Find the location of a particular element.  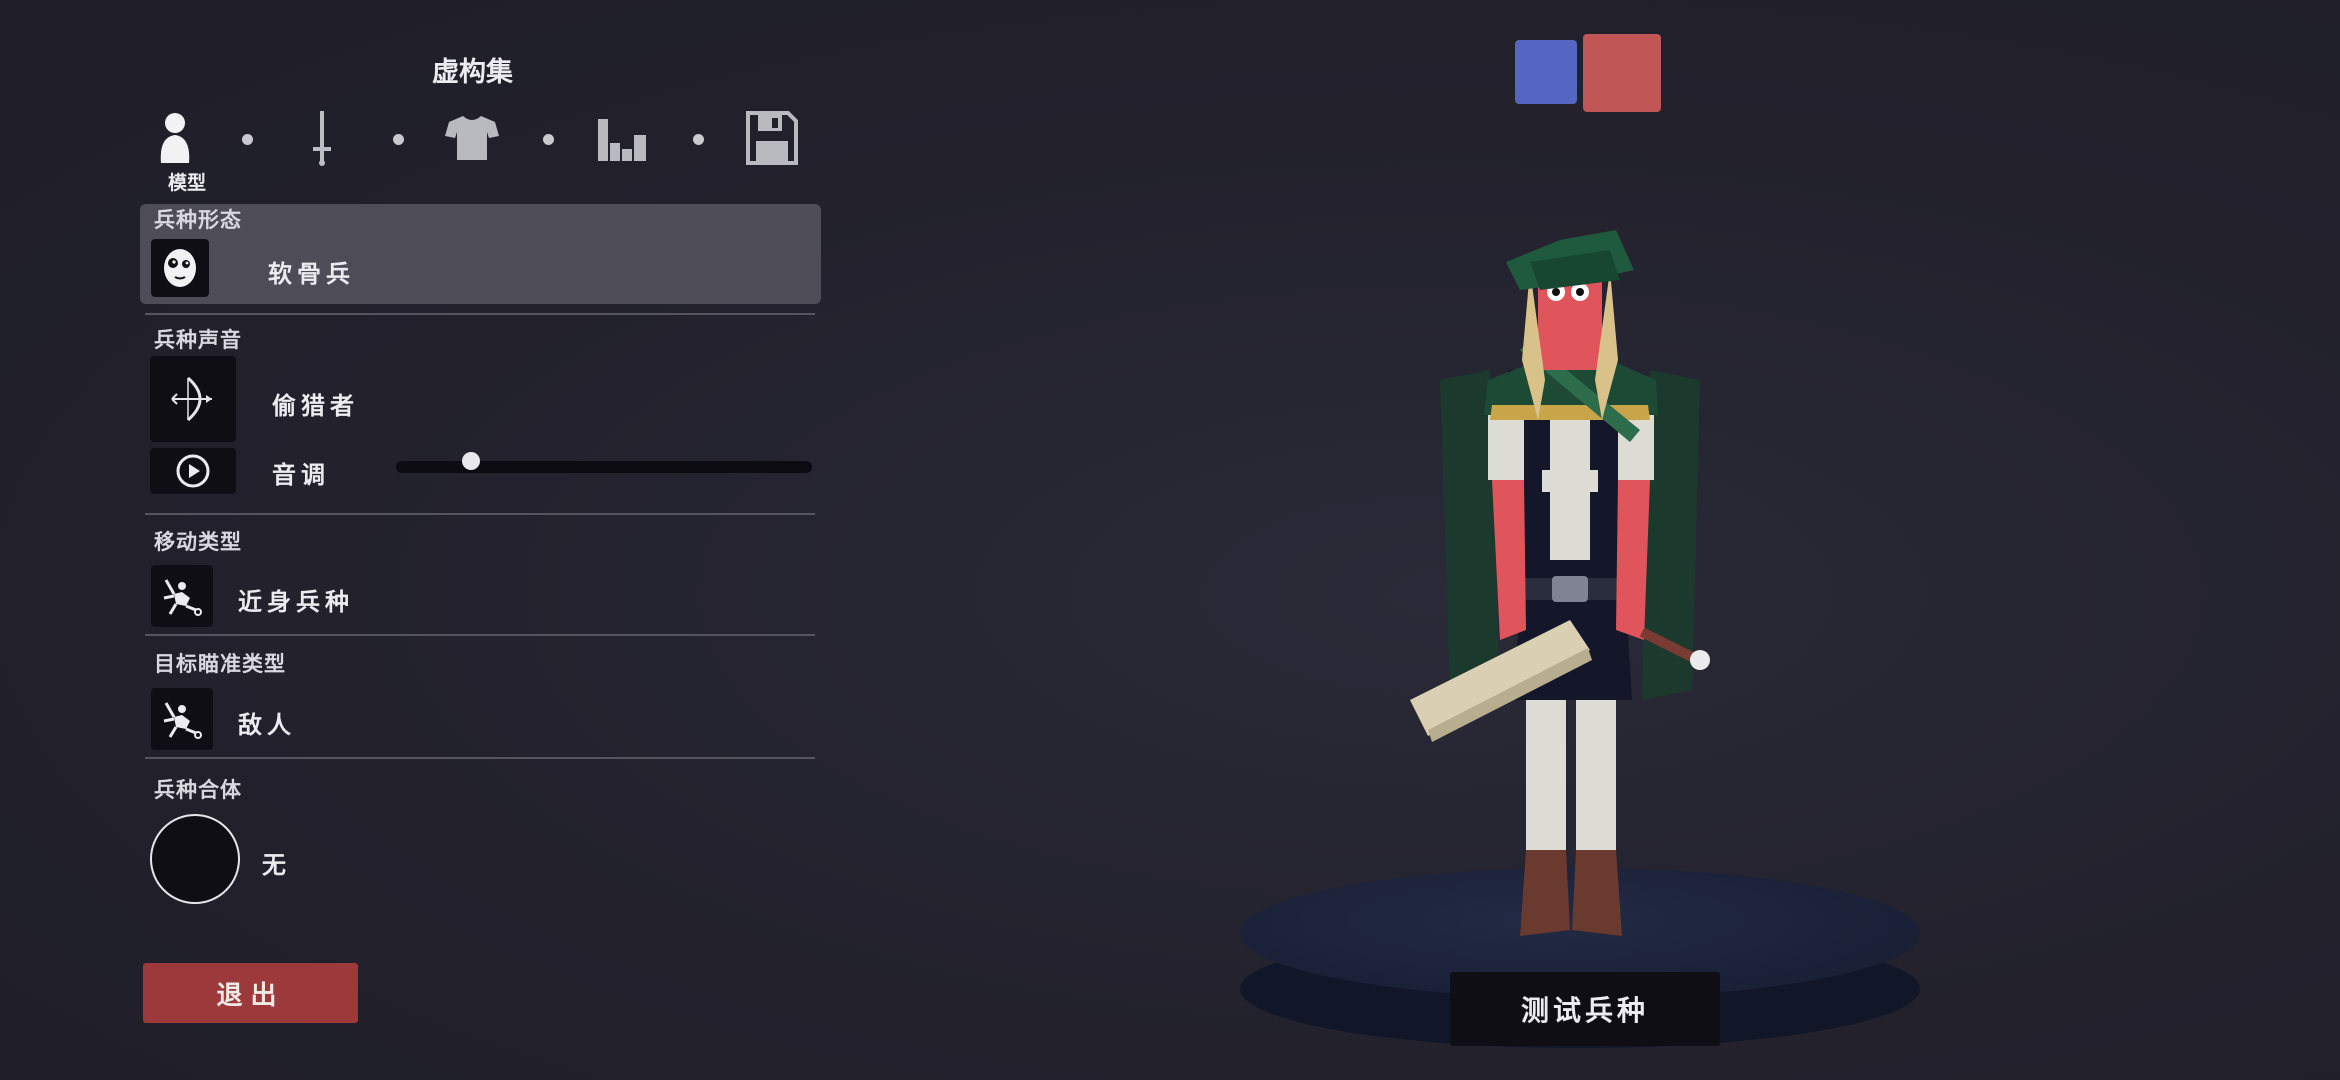

tab-abilities is located at coordinates (622, 138).